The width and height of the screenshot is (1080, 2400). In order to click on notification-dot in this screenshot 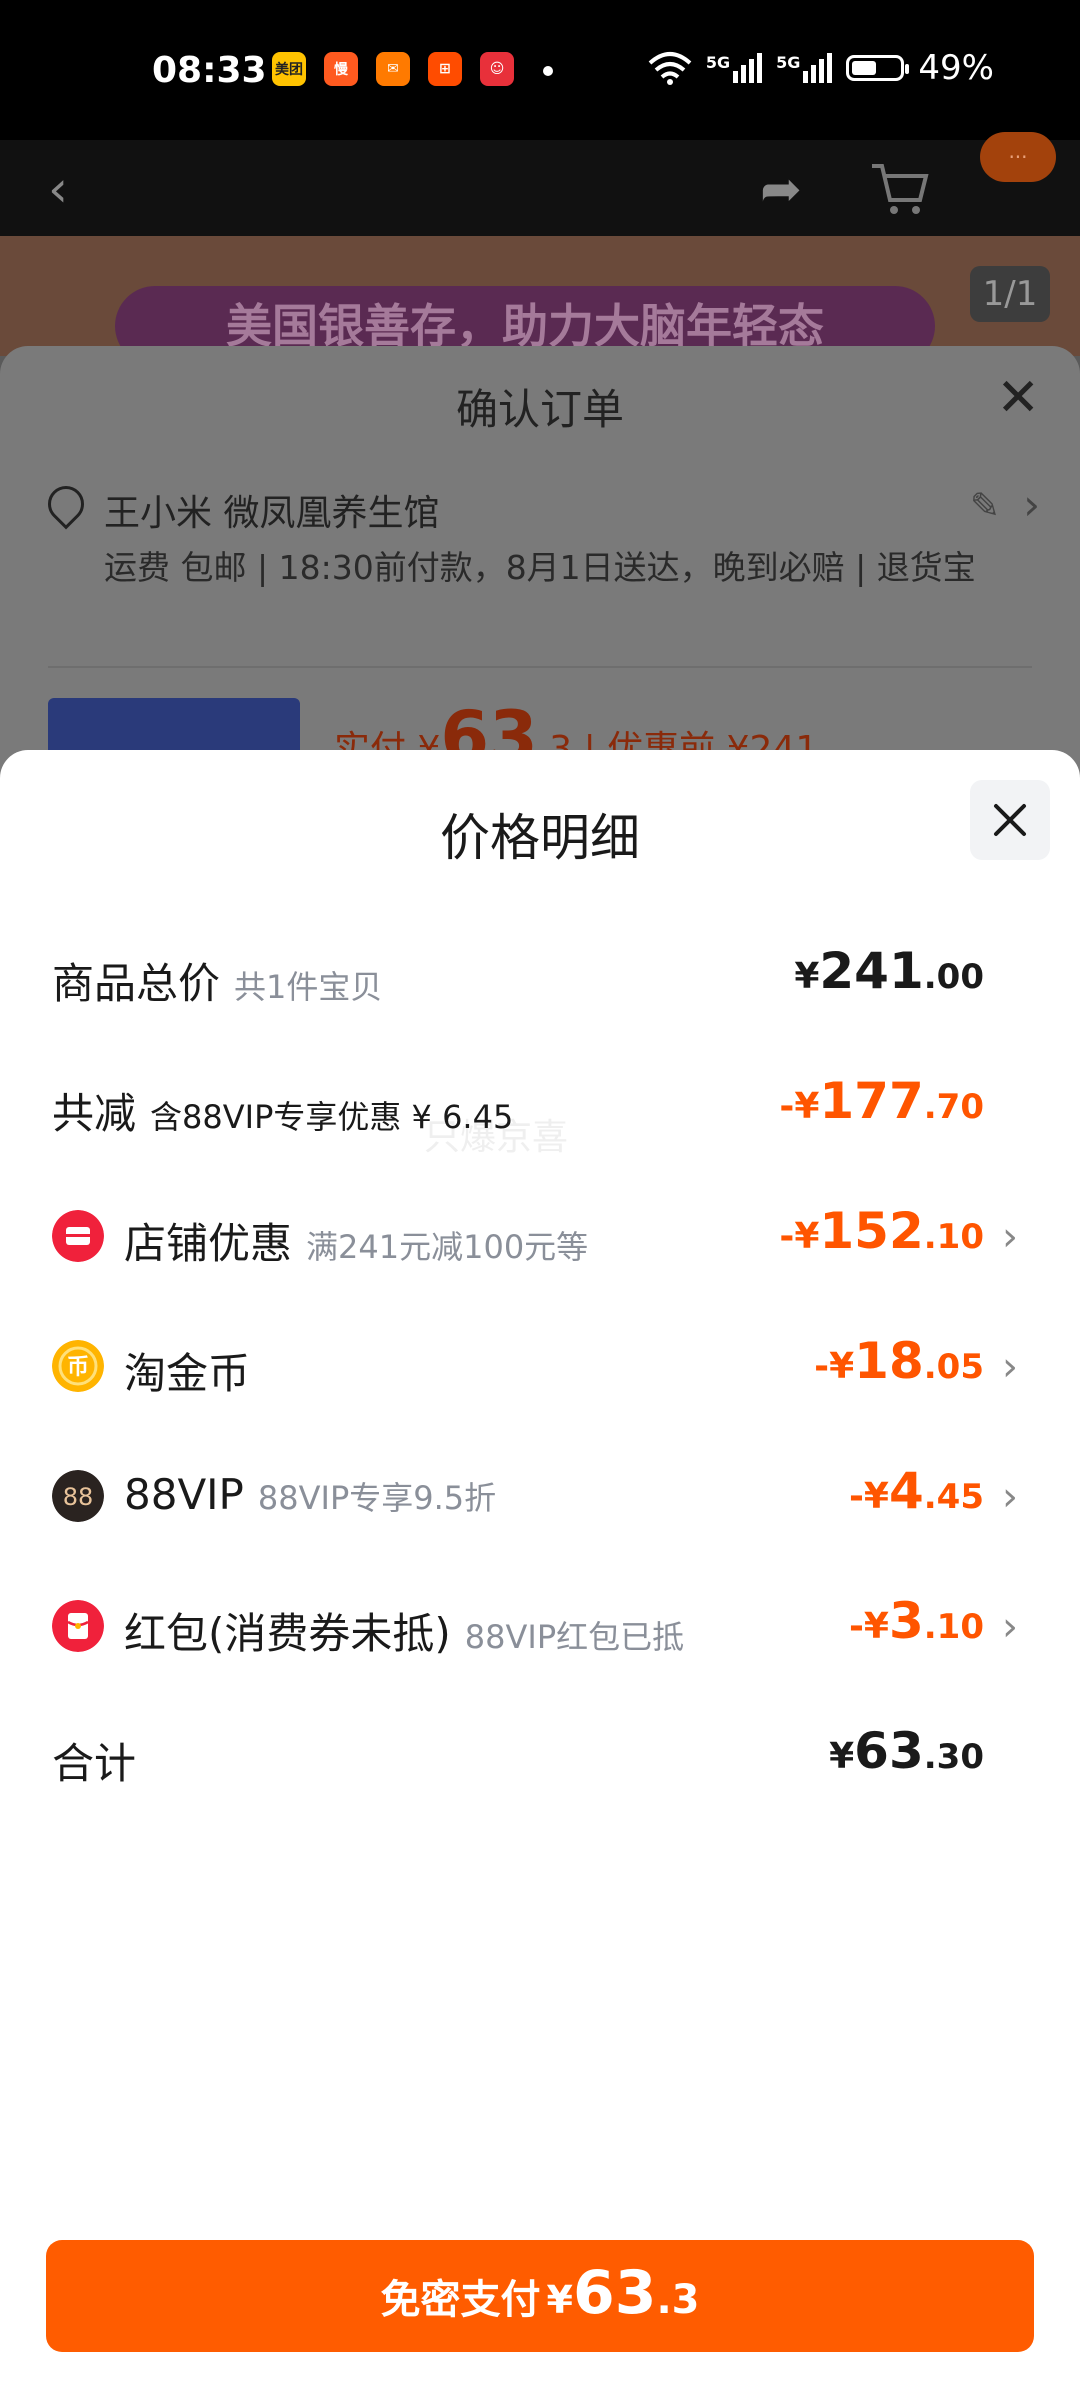, I will do `click(548, 71)`.